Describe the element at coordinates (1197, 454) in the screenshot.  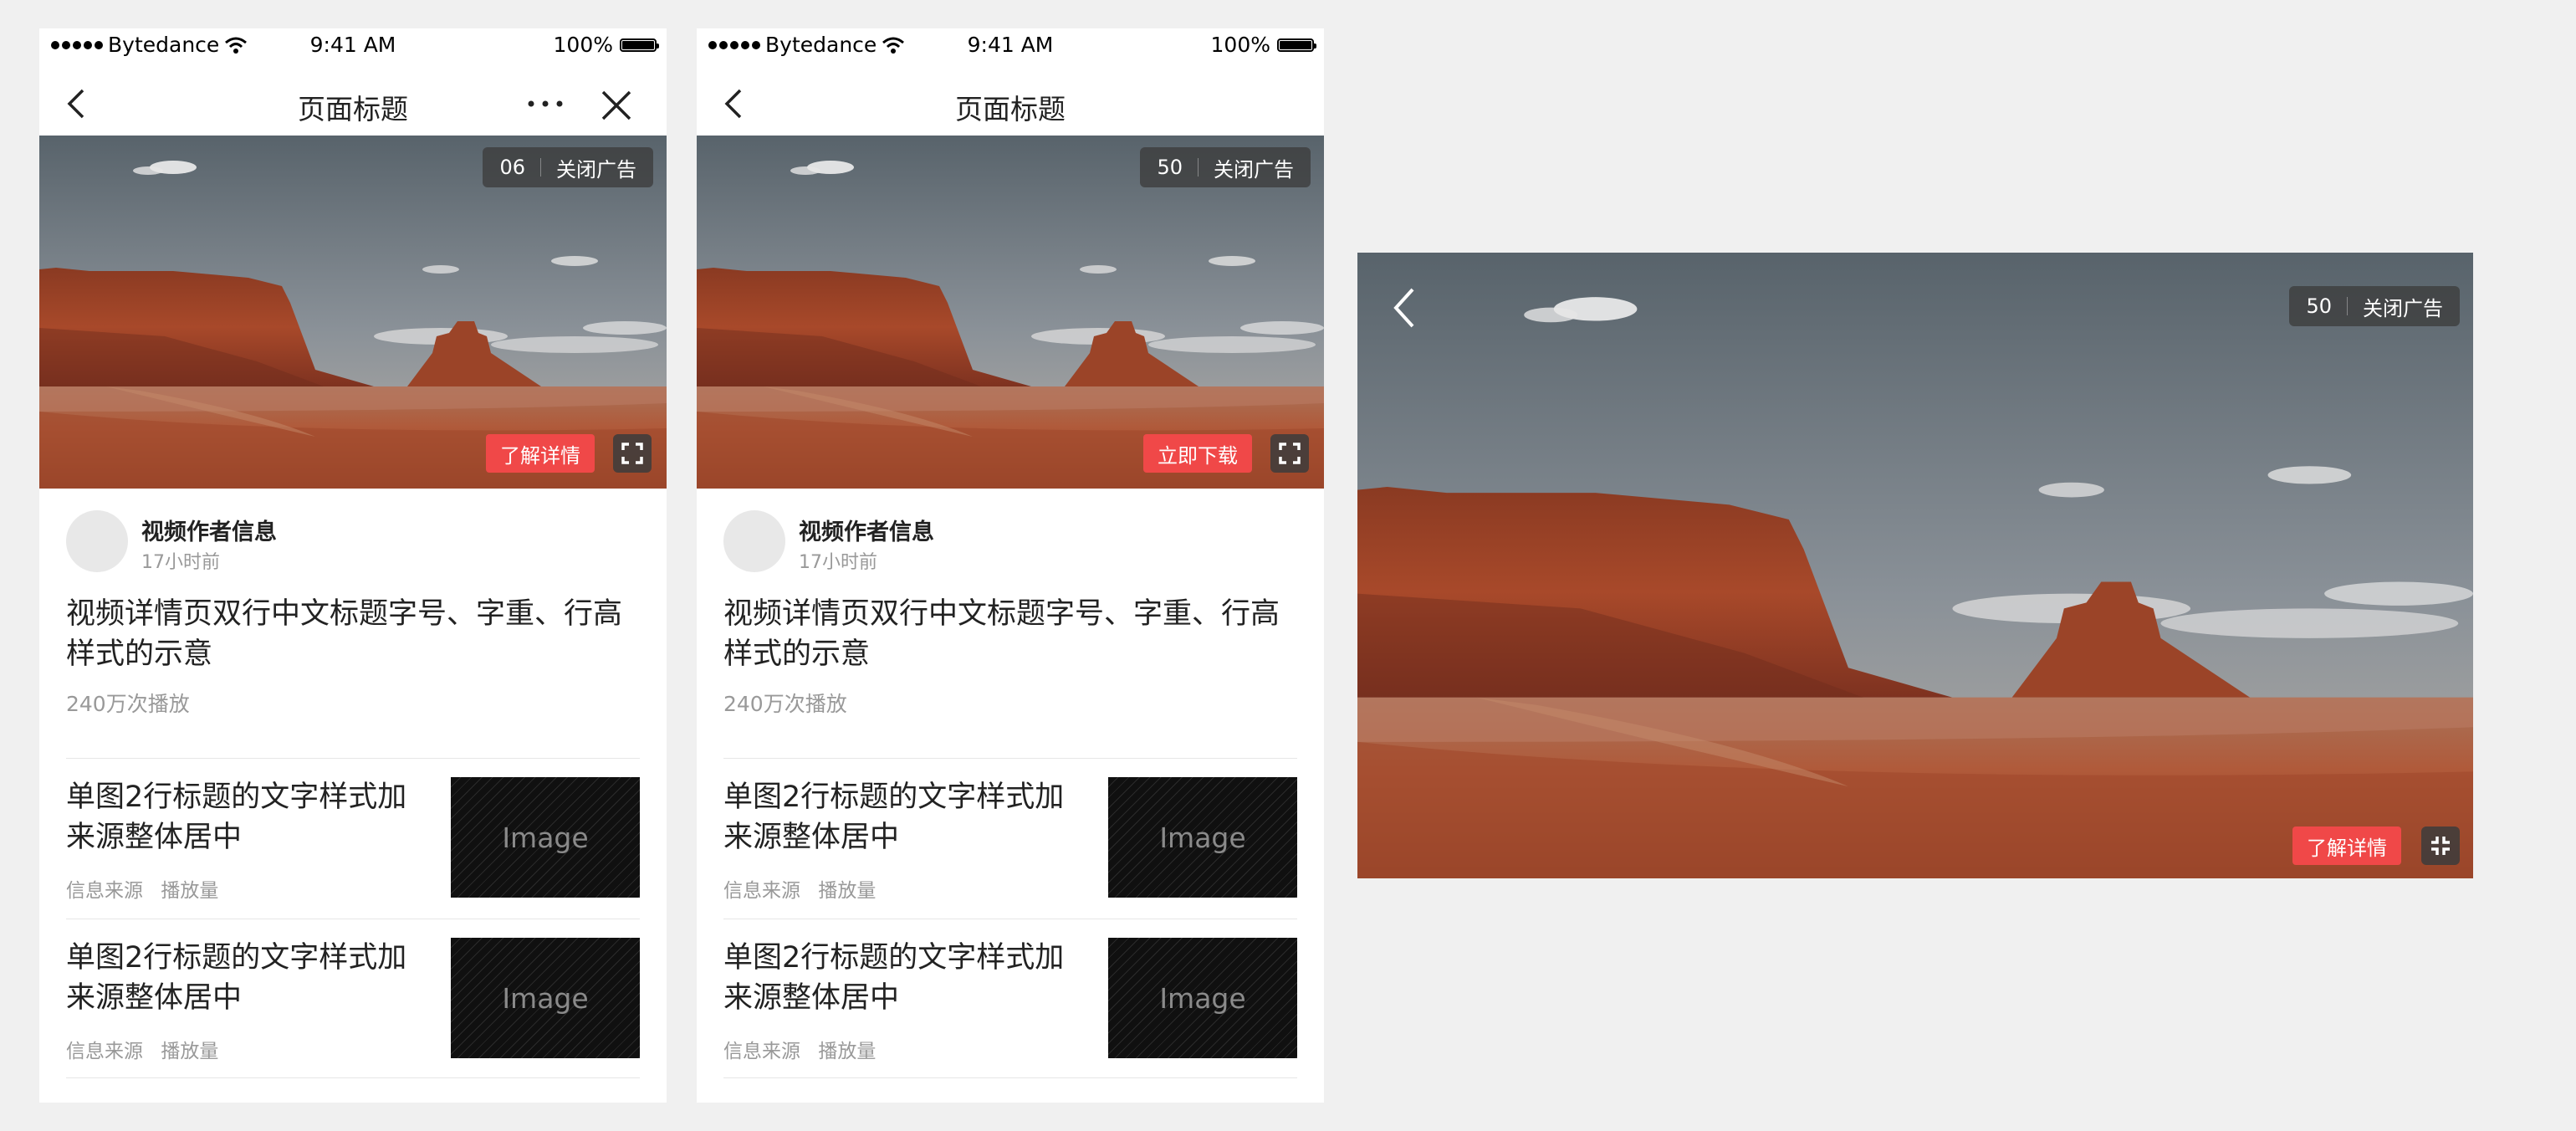
I see `download-now-button: 立即下载` at that location.